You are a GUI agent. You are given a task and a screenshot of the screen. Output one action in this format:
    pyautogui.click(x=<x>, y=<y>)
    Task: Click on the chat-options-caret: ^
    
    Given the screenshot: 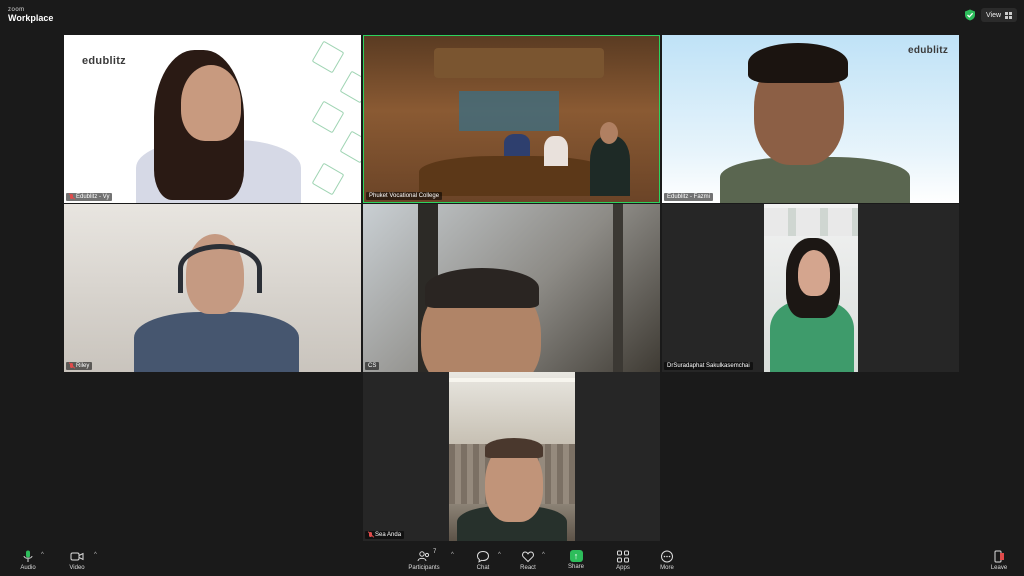 What is the action you would take?
    pyautogui.click(x=499, y=555)
    